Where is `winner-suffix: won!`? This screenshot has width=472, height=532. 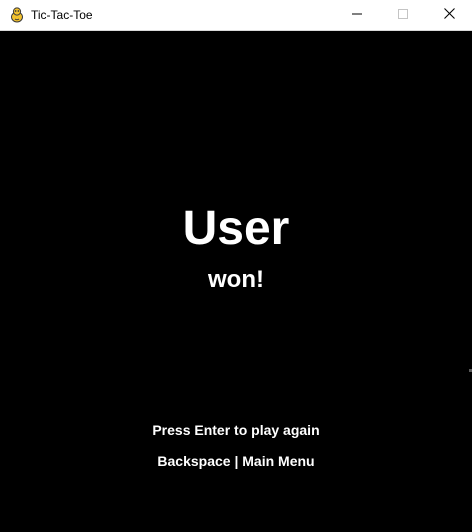
winner-suffix: won! is located at coordinates (236, 279).